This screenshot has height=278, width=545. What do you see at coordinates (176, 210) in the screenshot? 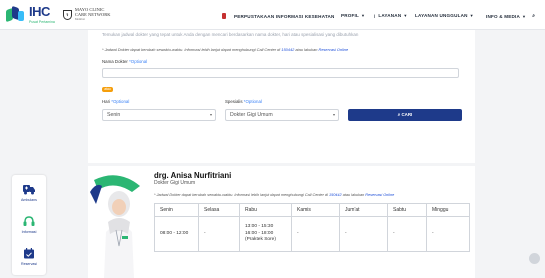
I see `day-header: Senin` at bounding box center [176, 210].